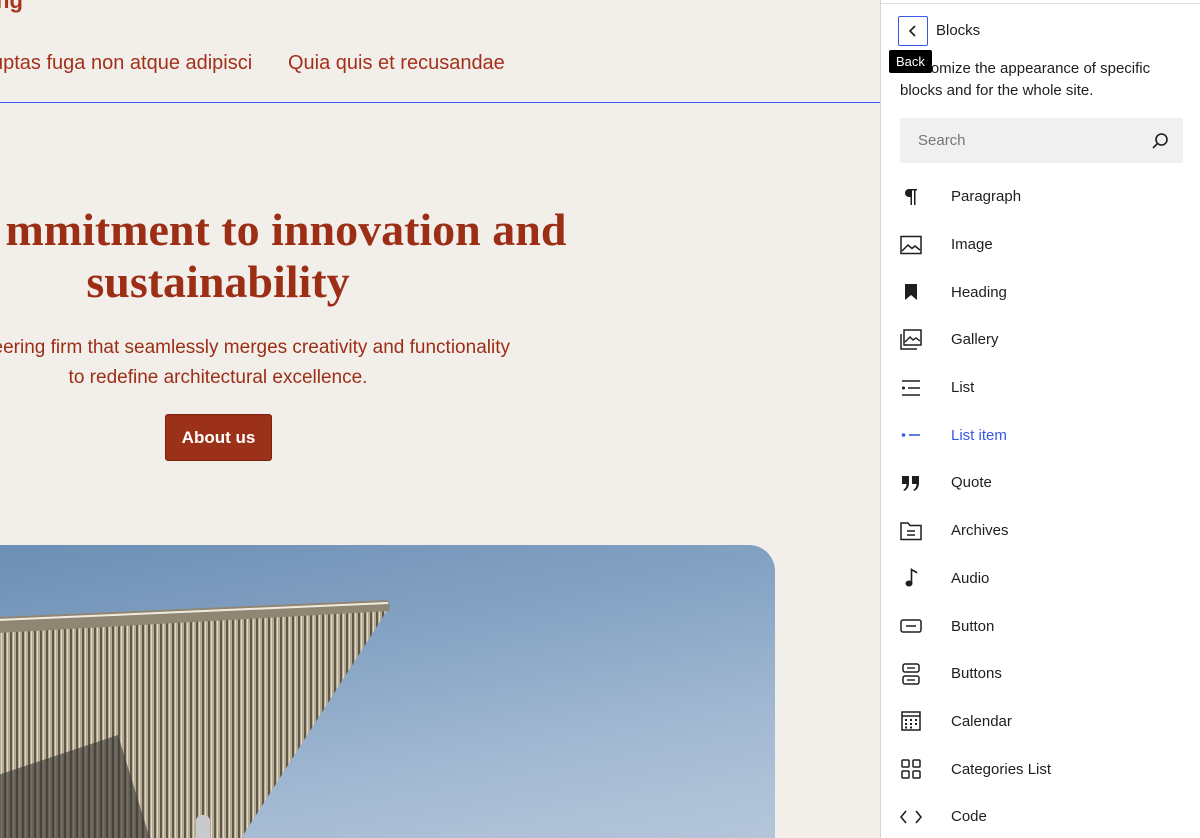 This screenshot has width=1200, height=838. Describe the element at coordinates (980, 531) in the screenshot. I see `block-label: Archives` at that location.